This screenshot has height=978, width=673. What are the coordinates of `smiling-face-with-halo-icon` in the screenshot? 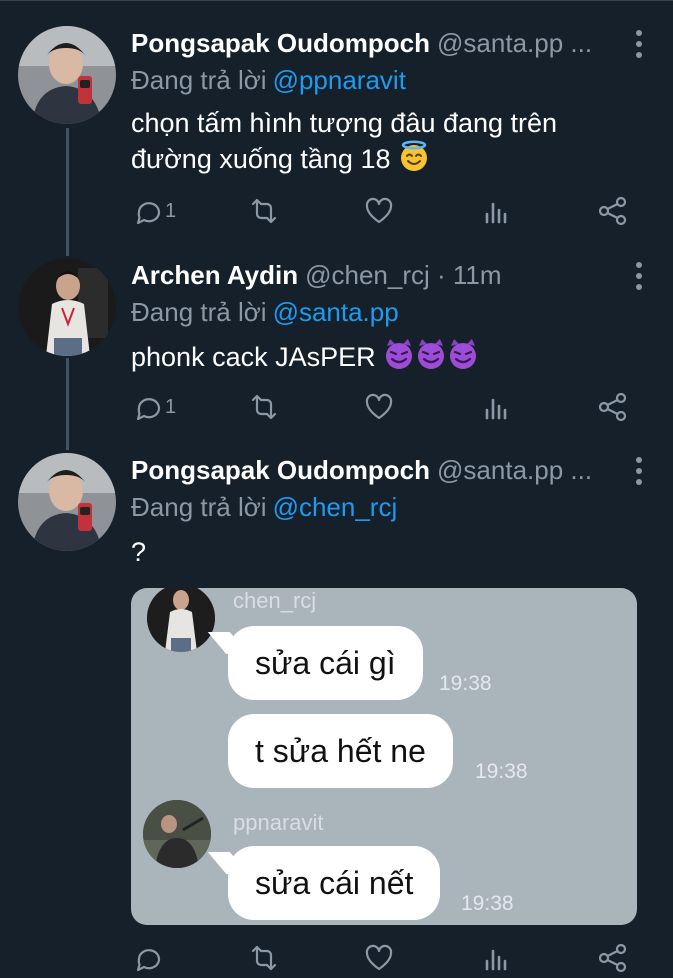 It's located at (414, 160).